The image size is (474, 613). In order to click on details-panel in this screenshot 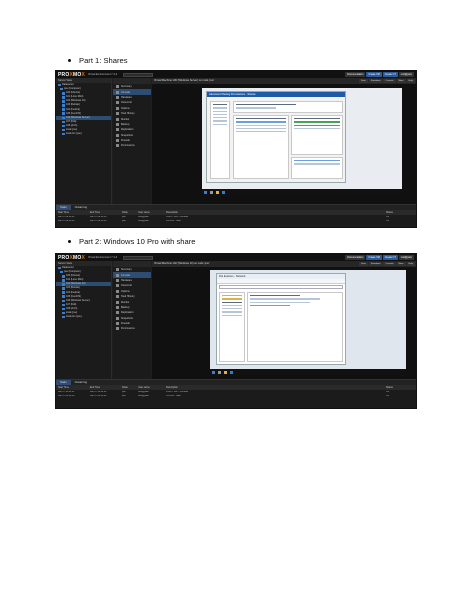, I will do `click(317, 168)`.